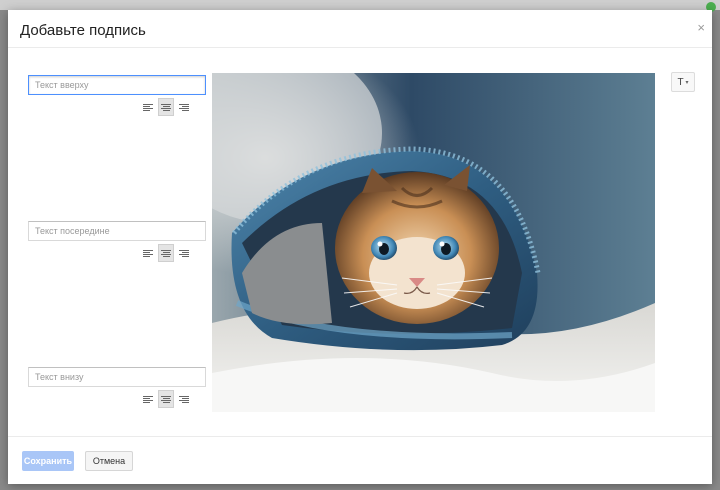  I want to click on bottom-align-group, so click(166, 399).